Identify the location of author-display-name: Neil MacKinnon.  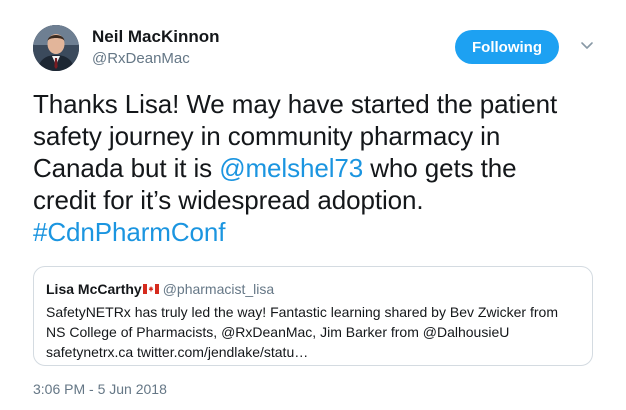
(156, 37).